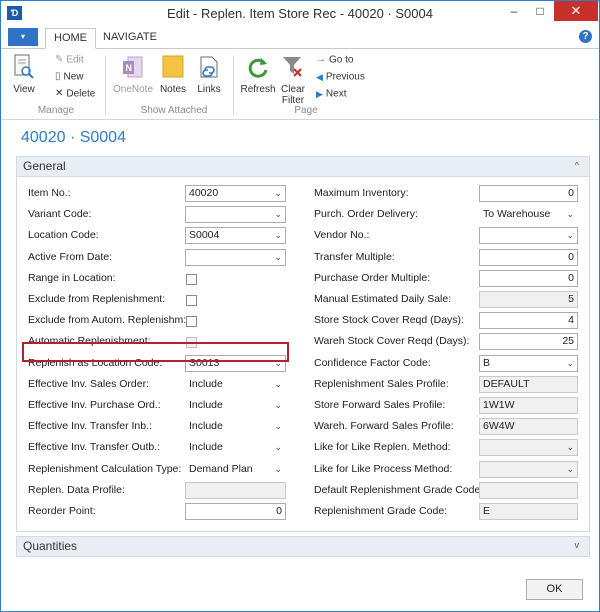  What do you see at coordinates (235, 236) in the screenshot?
I see `location-code-field: S0004 ⌄` at bounding box center [235, 236].